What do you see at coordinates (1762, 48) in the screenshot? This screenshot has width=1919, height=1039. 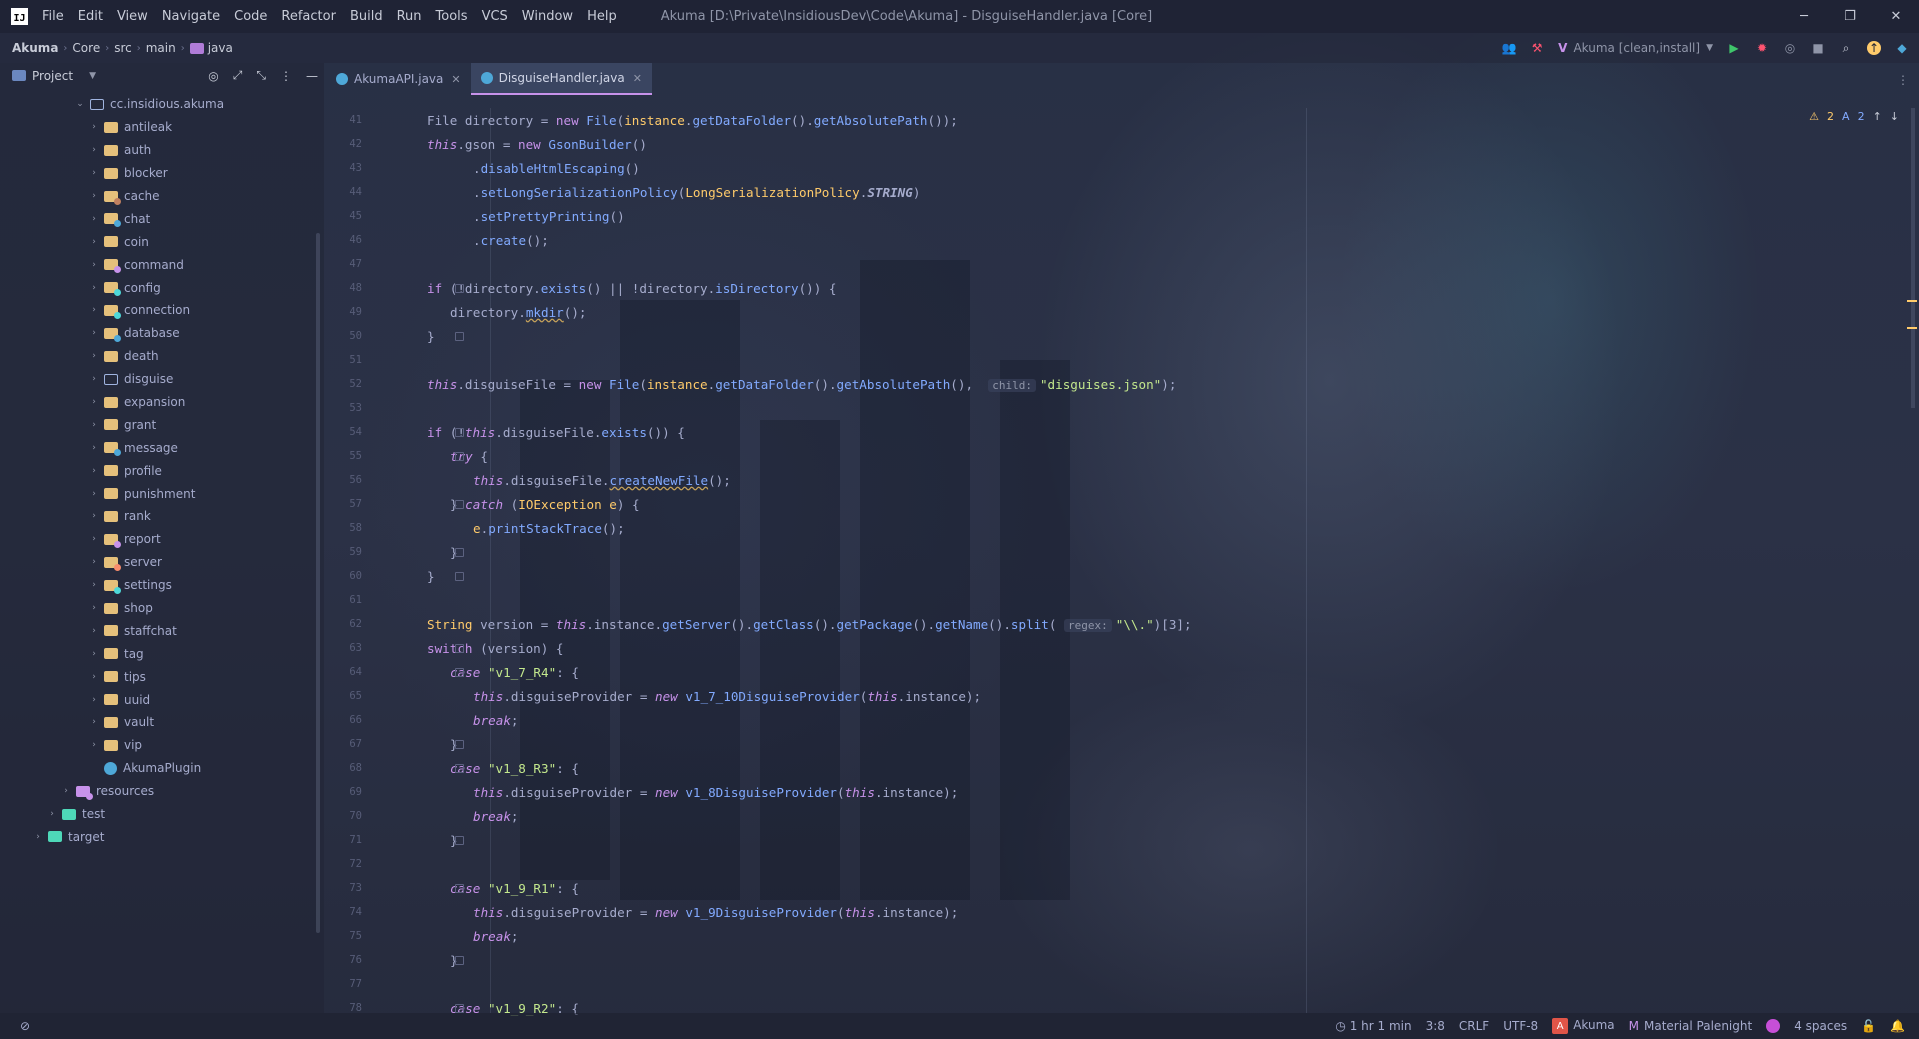 I see `debug-icon: ✹` at bounding box center [1762, 48].